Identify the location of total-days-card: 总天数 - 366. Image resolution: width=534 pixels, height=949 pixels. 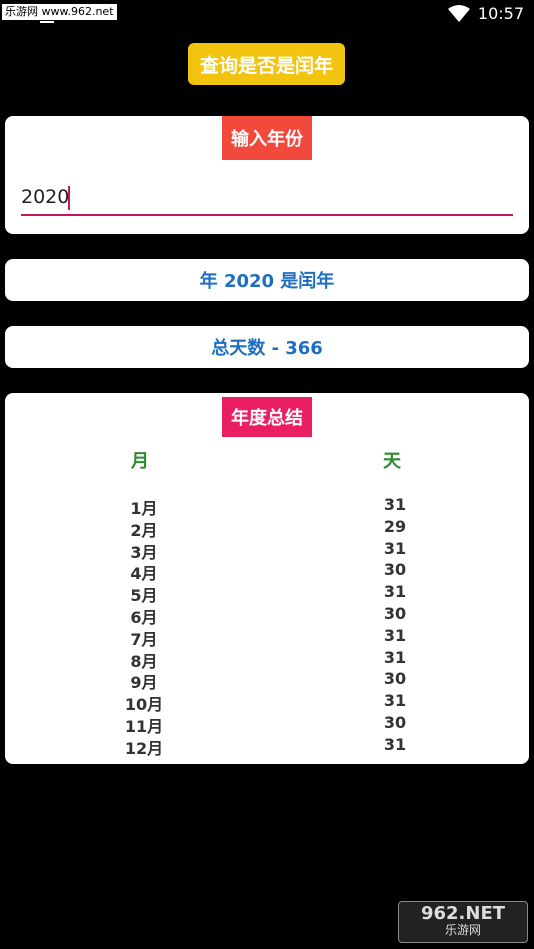
(267, 347).